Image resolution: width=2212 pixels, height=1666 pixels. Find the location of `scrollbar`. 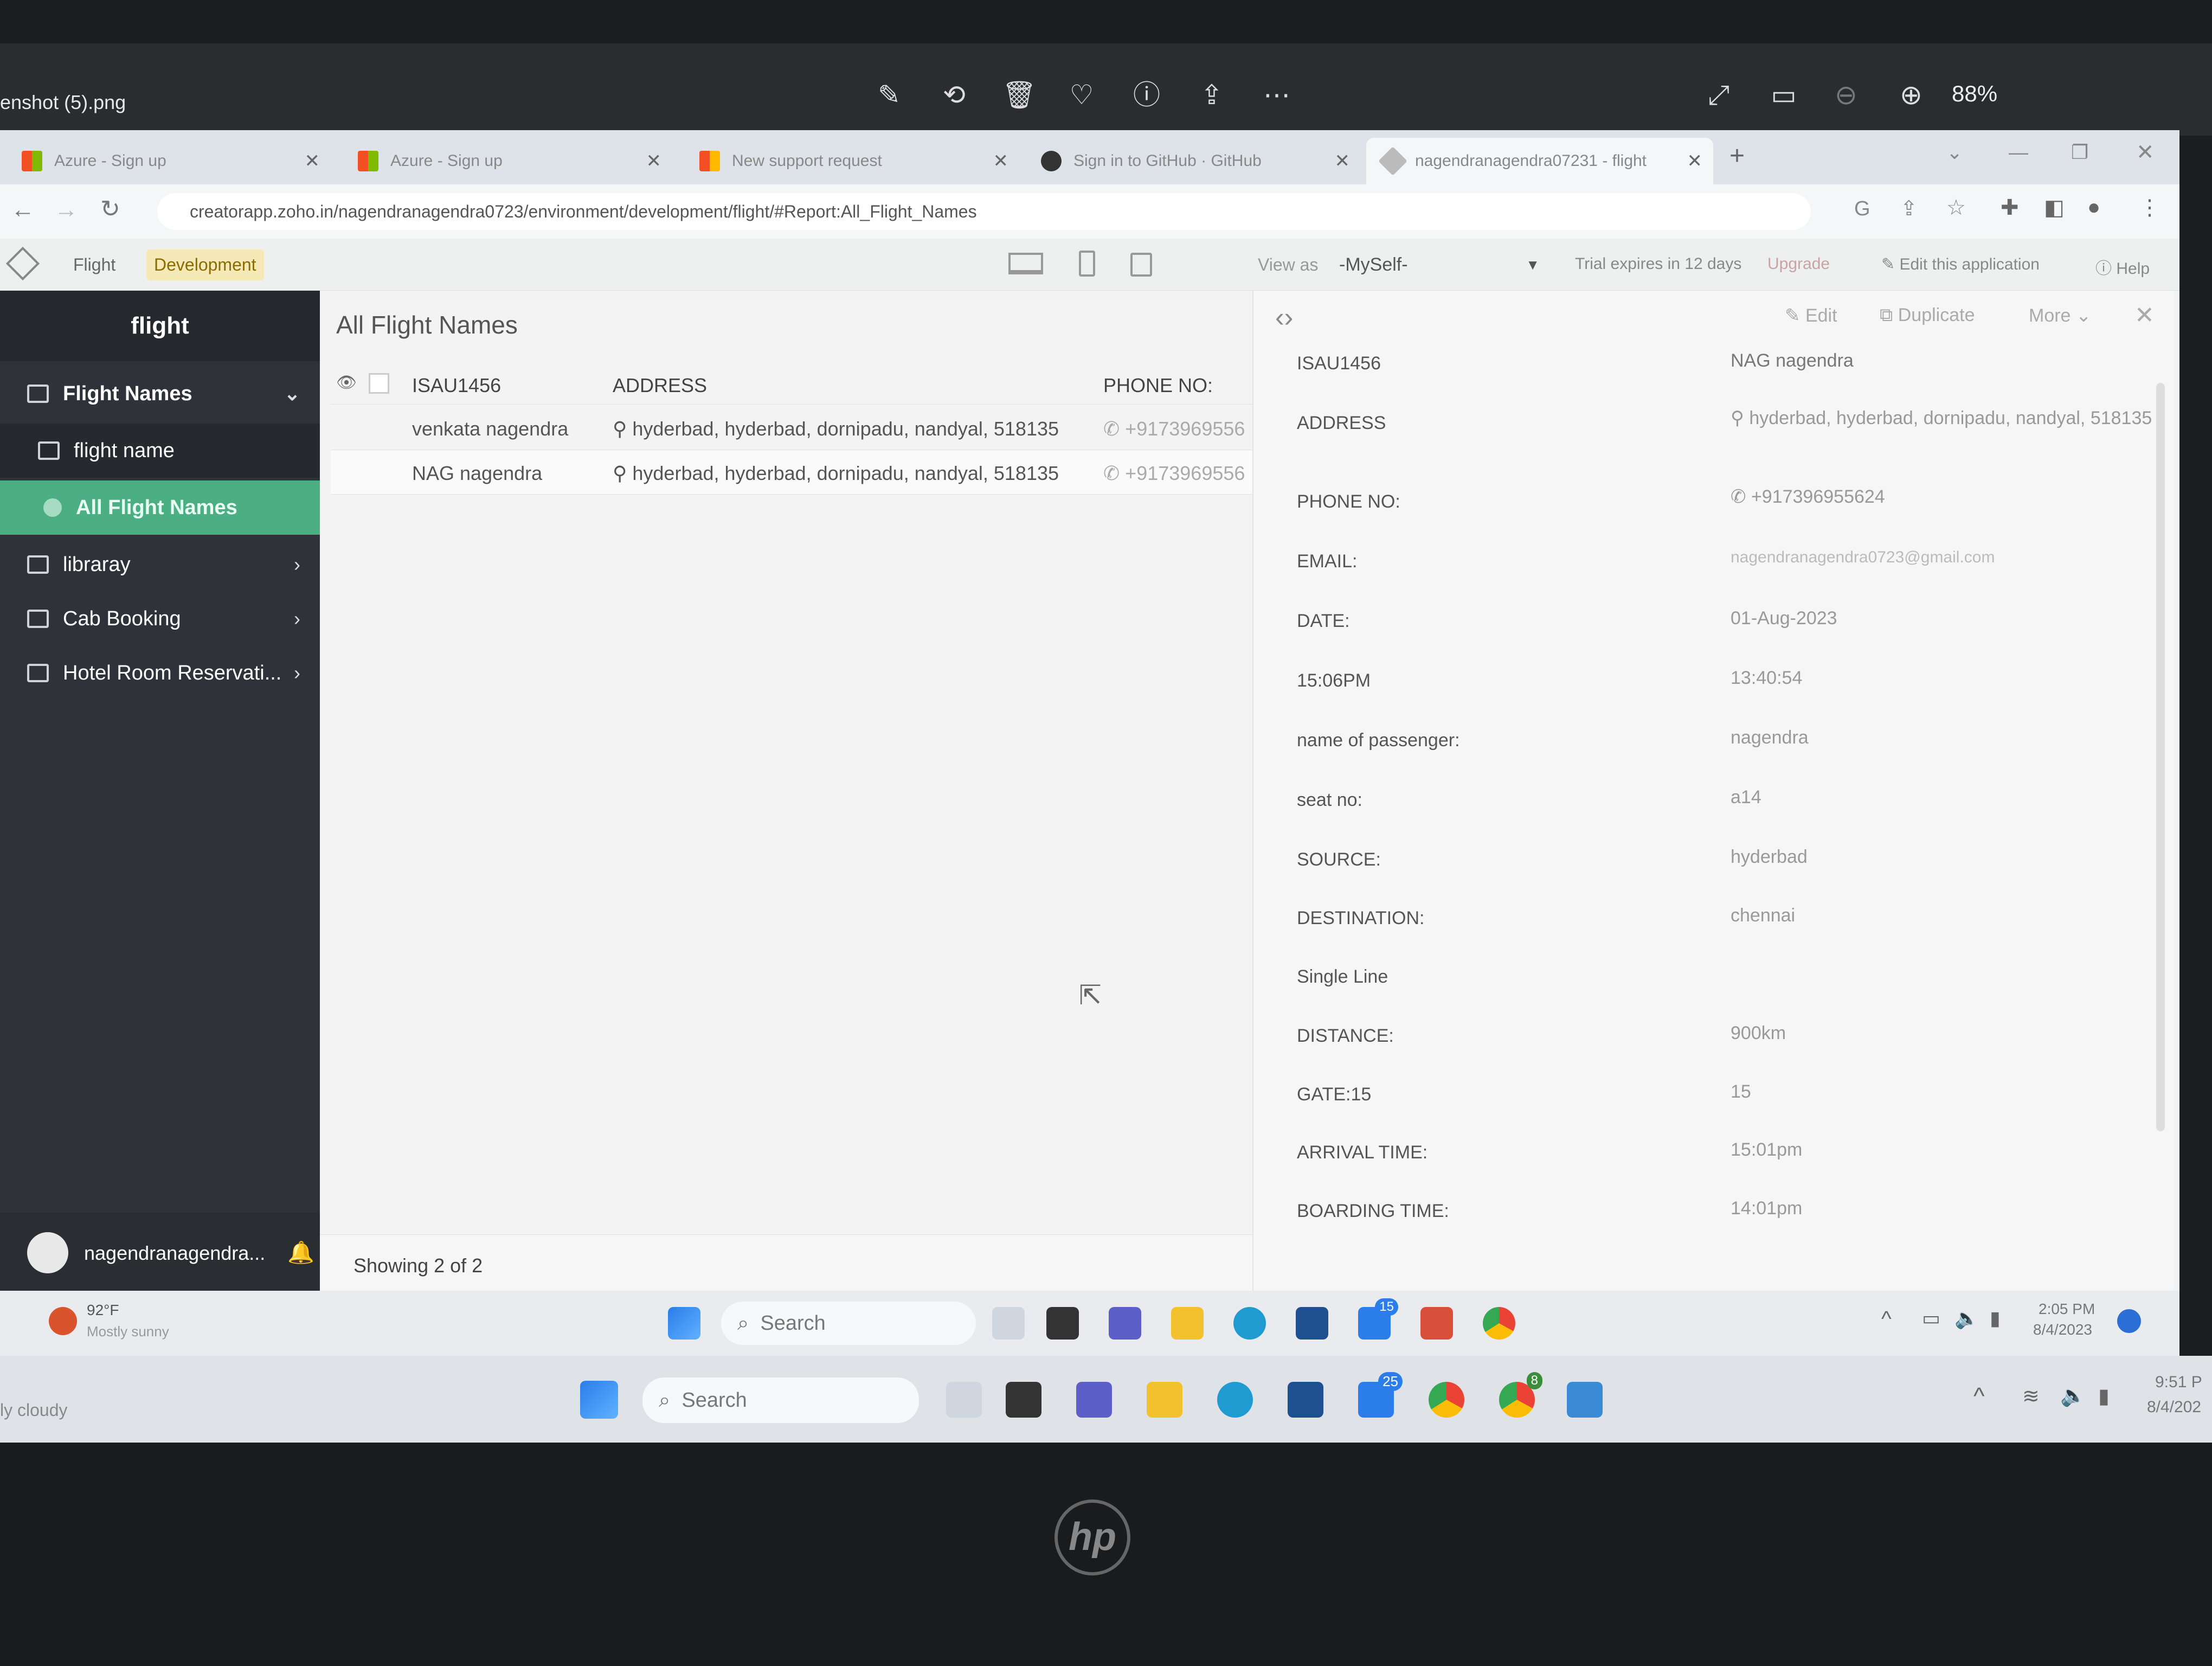

scrollbar is located at coordinates (2160, 757).